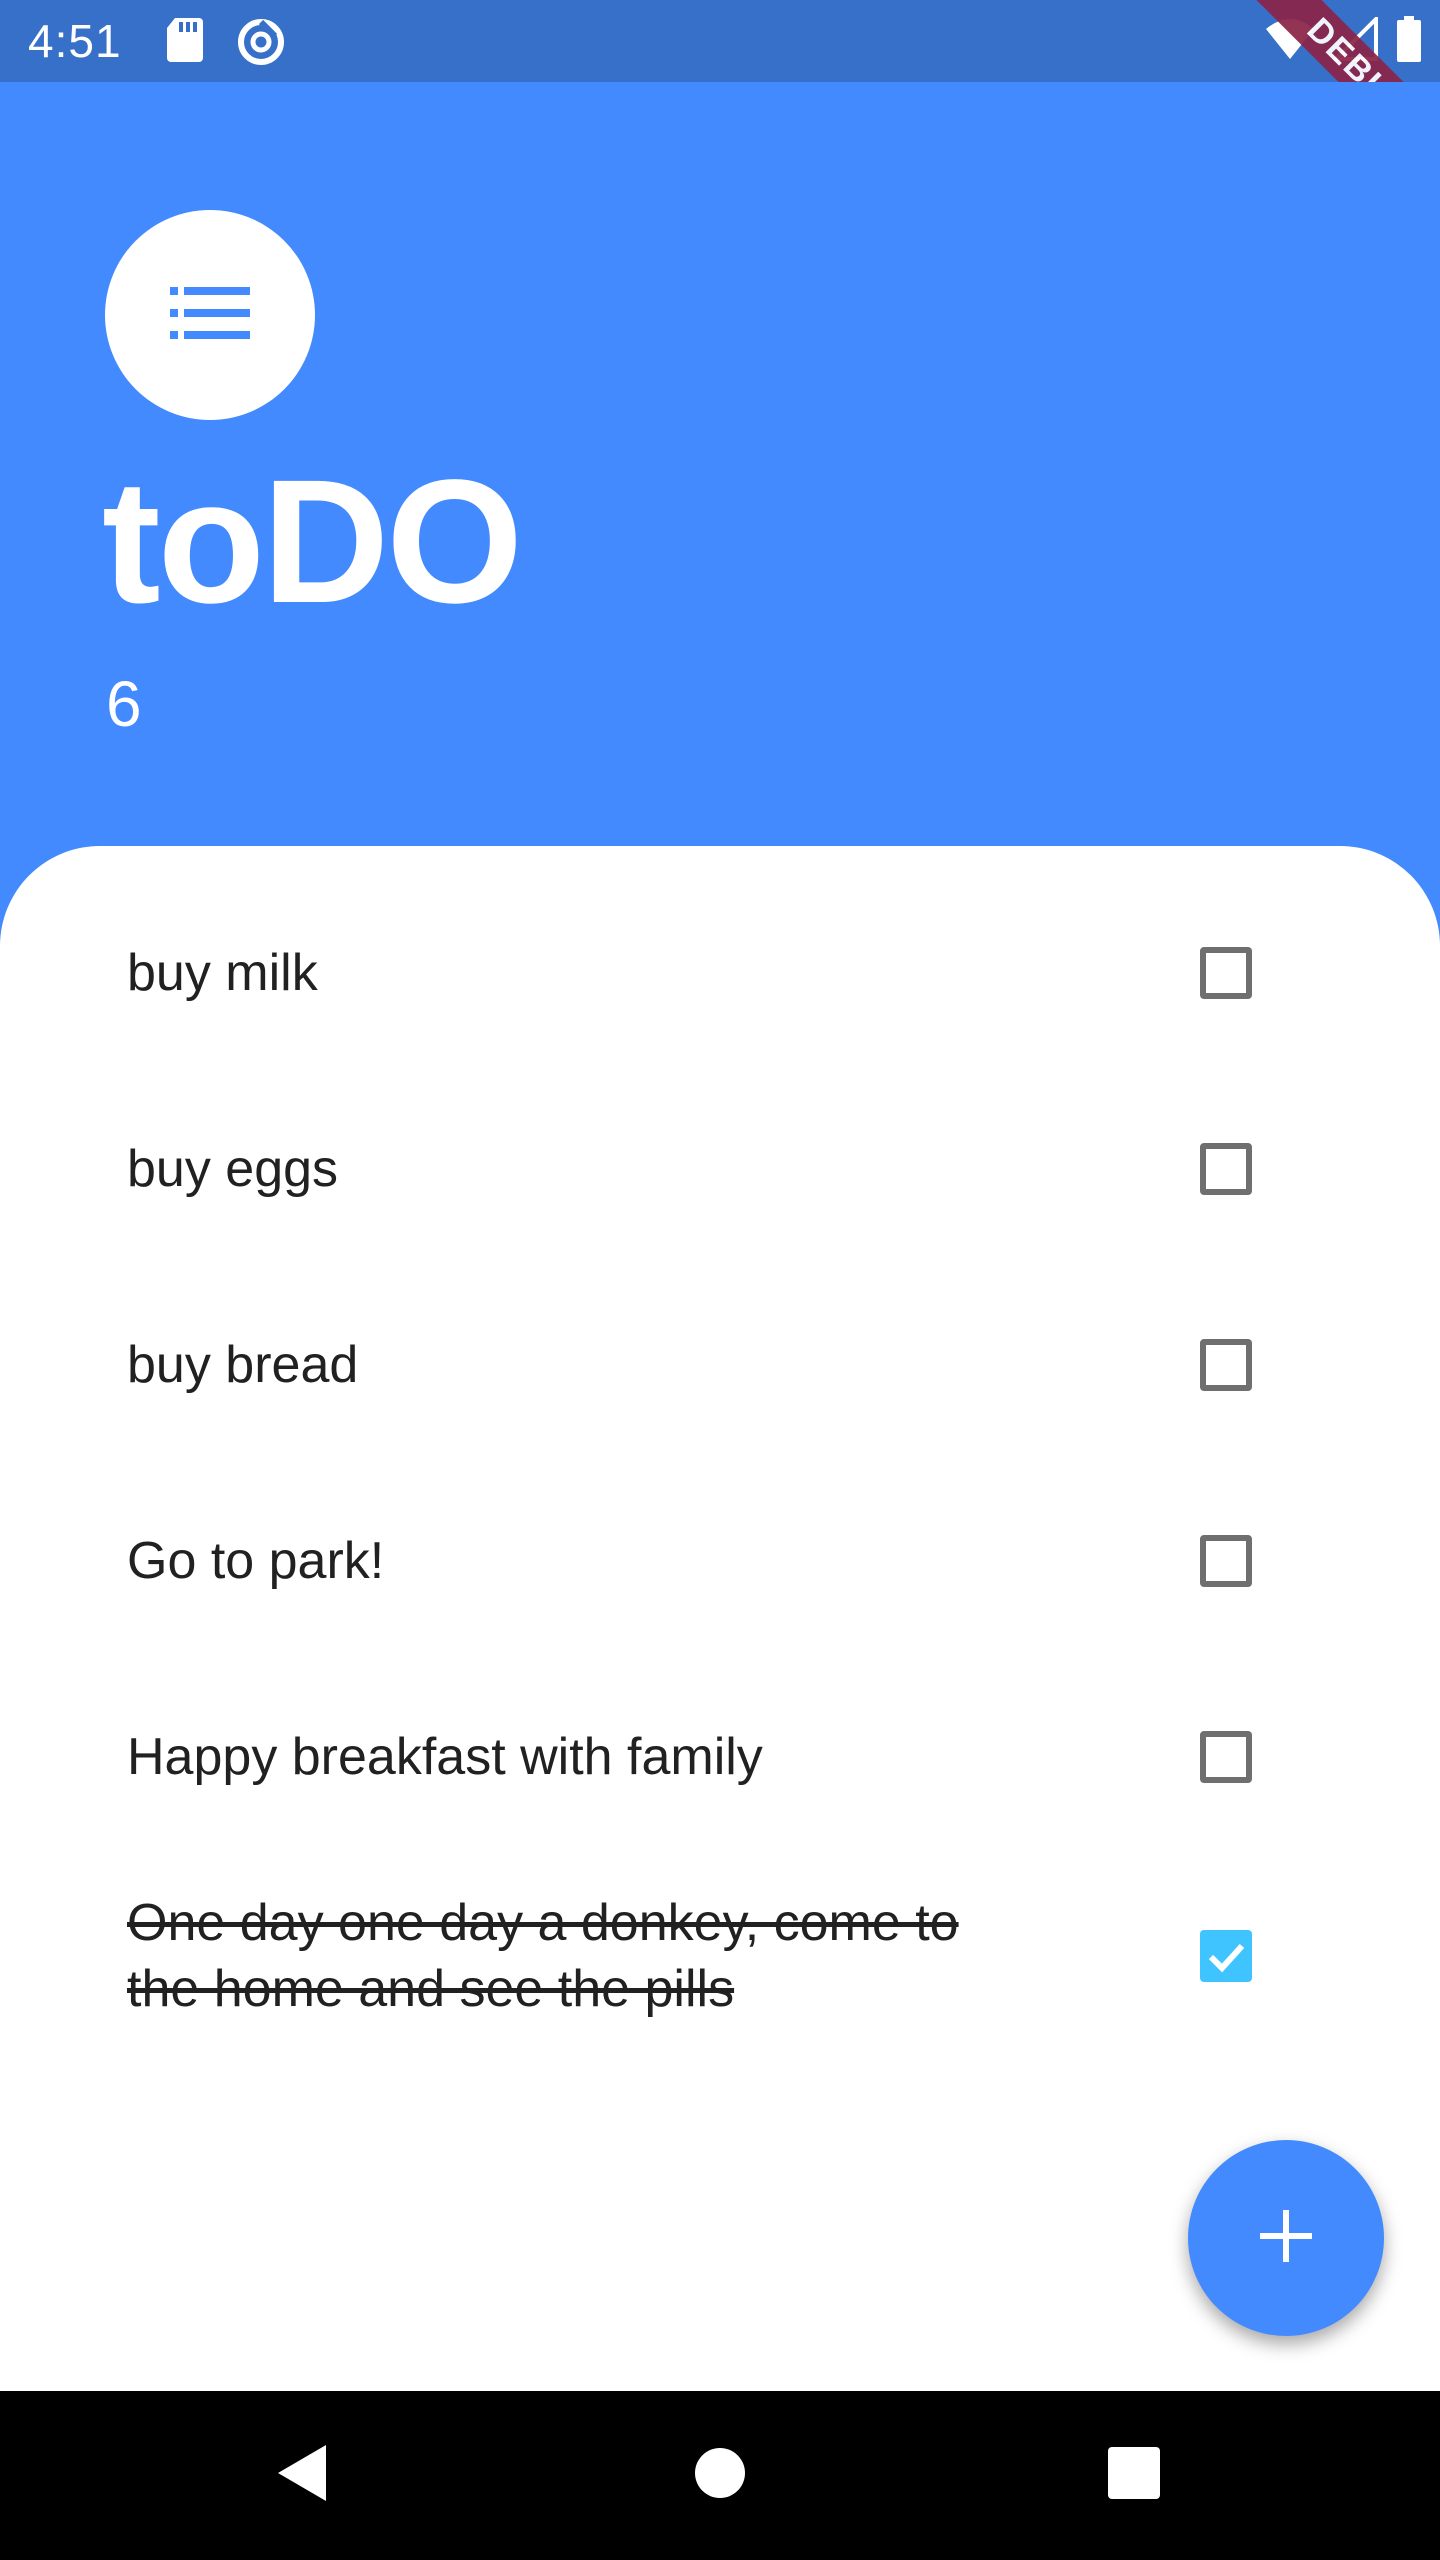 The width and height of the screenshot is (1440, 2560). I want to click on data-saver-icon, so click(261, 44).